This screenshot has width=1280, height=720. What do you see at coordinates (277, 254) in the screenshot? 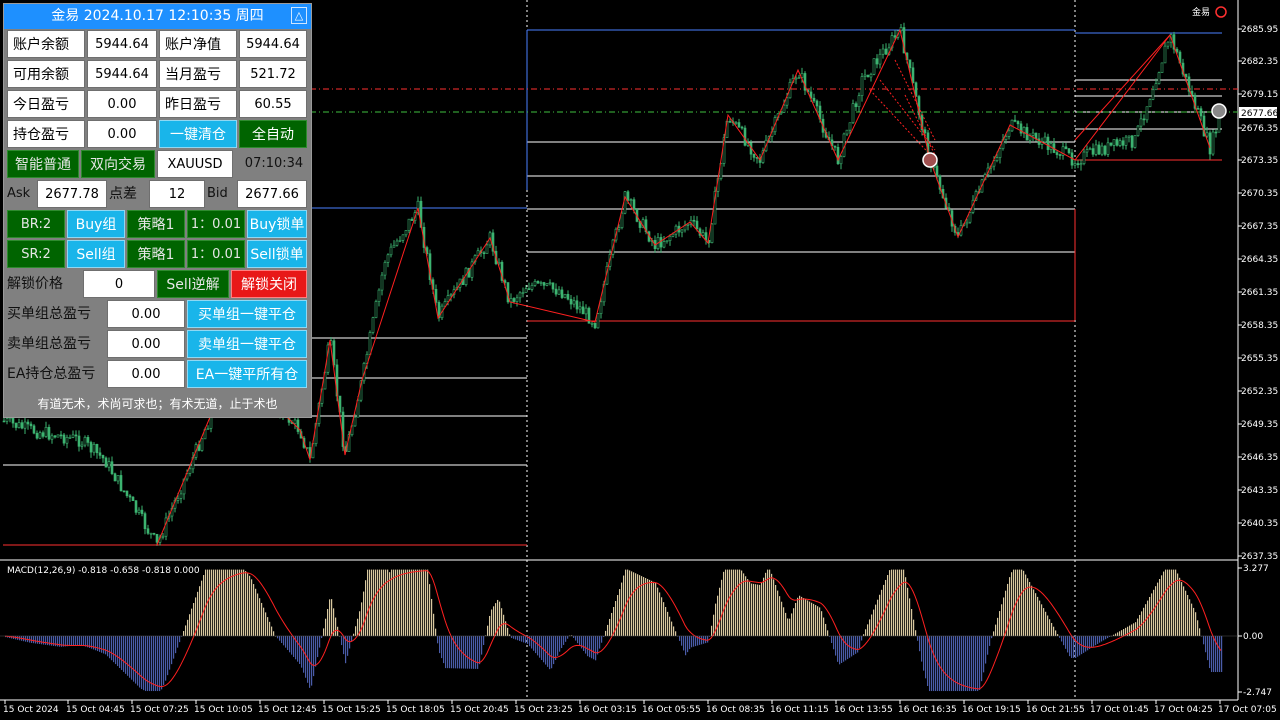
I see `sell-lock-button: Sell锁单` at bounding box center [277, 254].